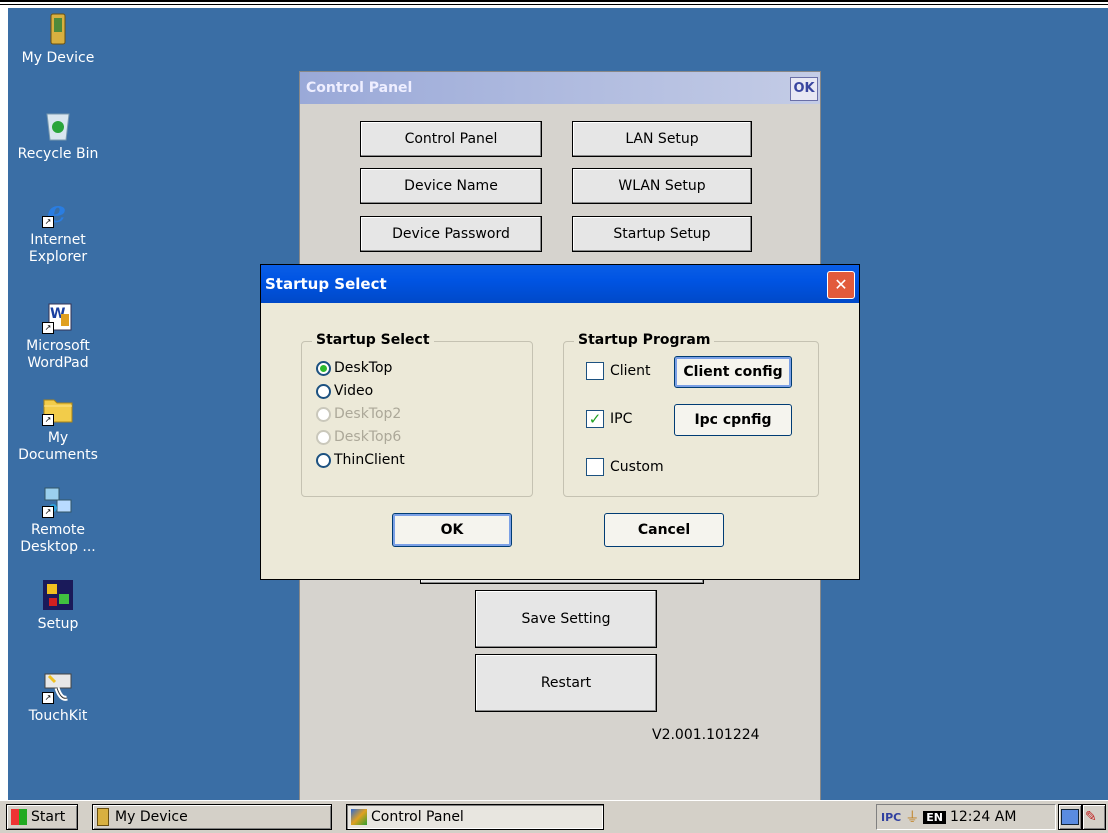  I want to click on start-label: Start, so click(48, 817).